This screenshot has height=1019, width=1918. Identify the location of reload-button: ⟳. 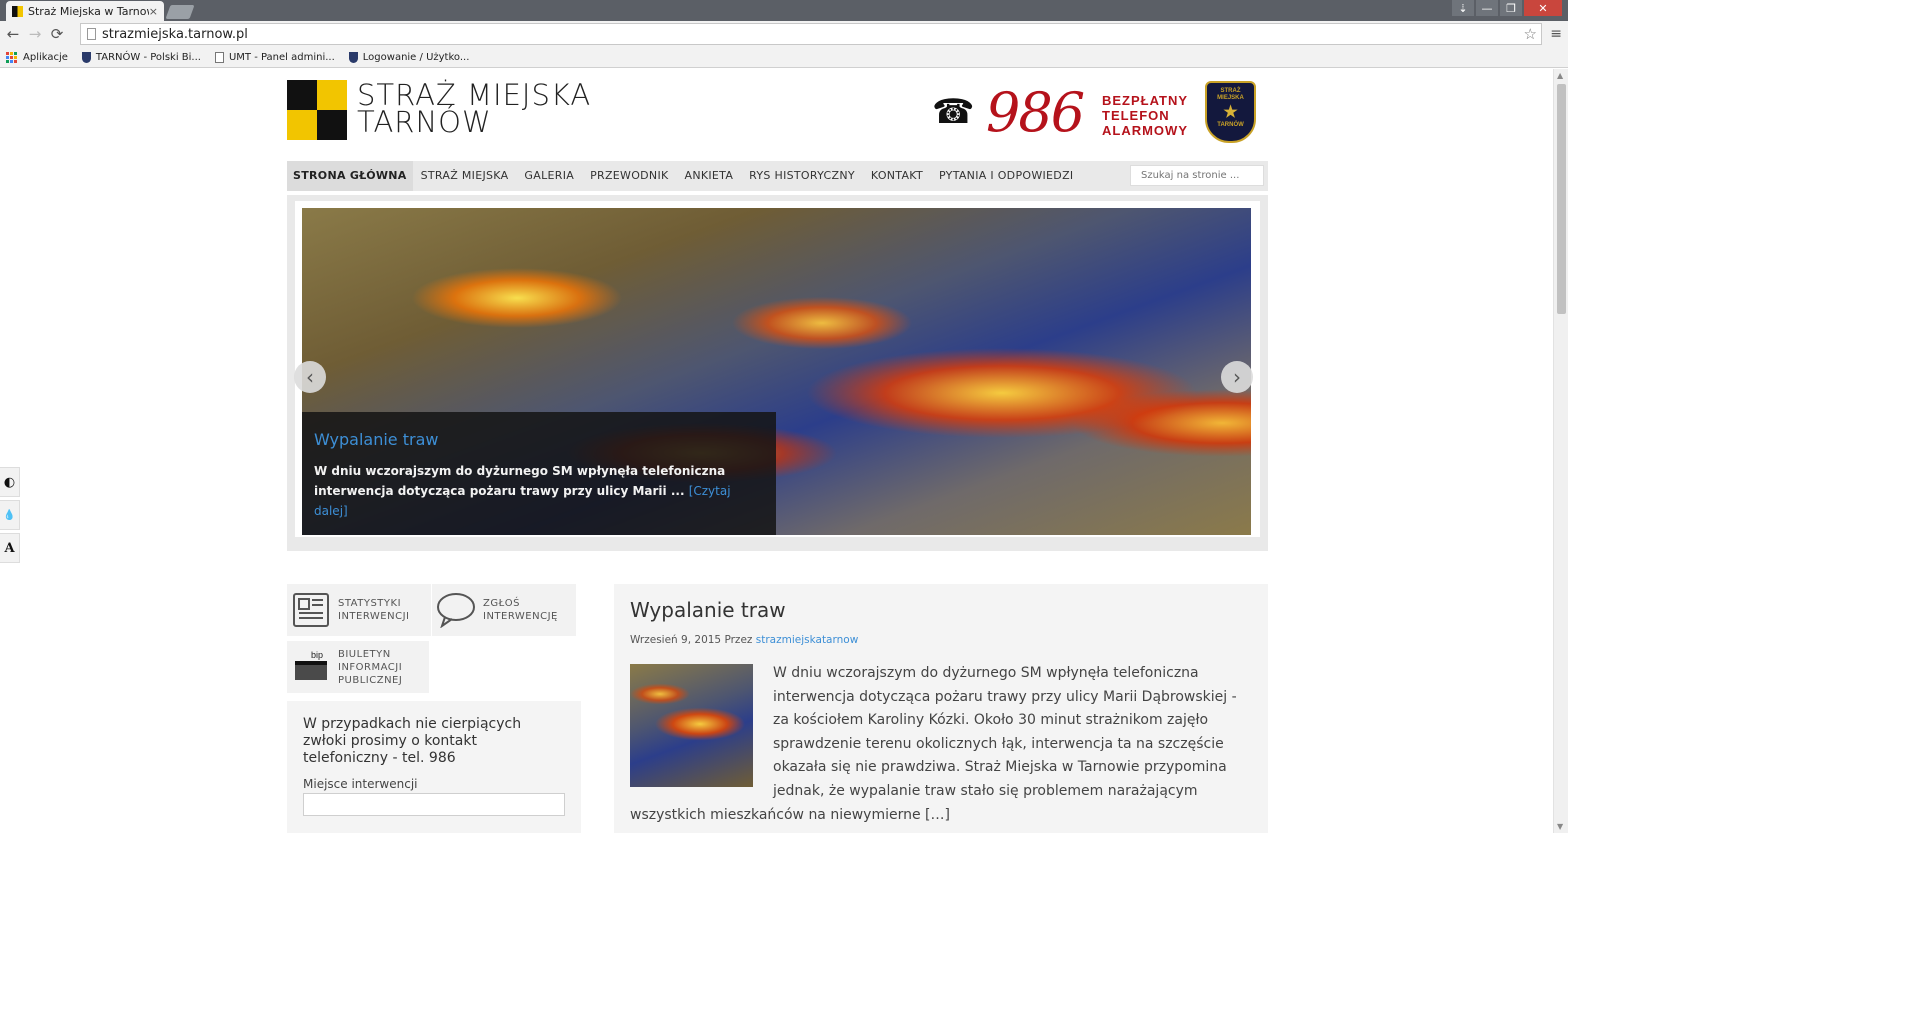
(57, 34).